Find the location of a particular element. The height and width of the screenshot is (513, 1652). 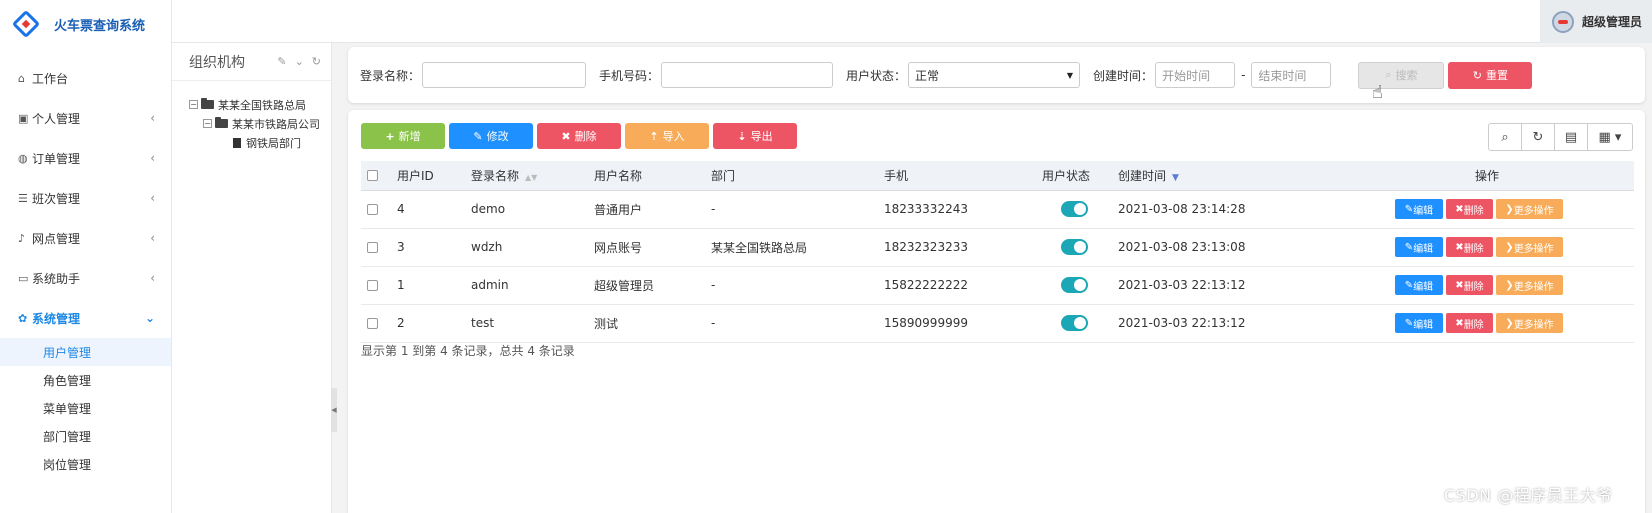

user-menu: 超级管理员 is located at coordinates (1596, 21).